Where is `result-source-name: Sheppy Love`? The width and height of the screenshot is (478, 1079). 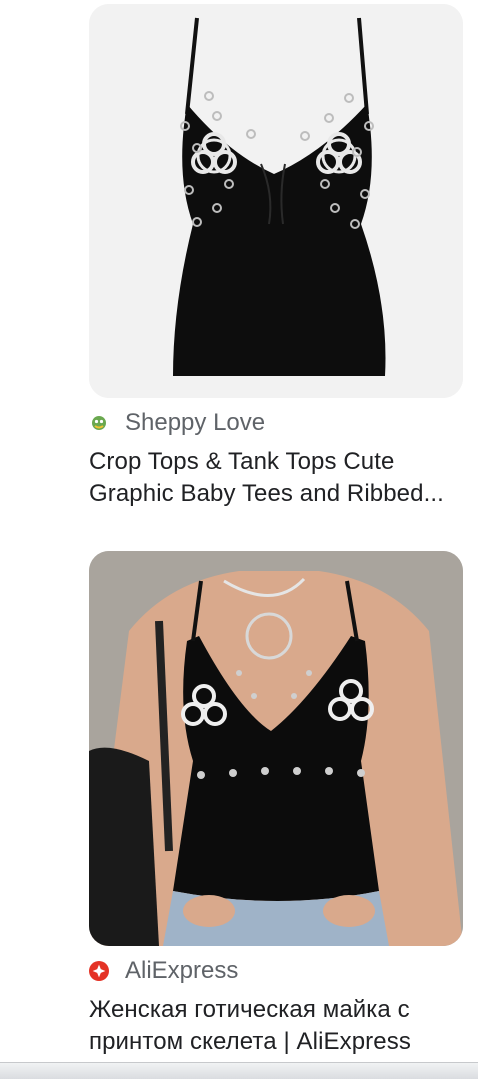 result-source-name: Sheppy Love is located at coordinates (195, 422).